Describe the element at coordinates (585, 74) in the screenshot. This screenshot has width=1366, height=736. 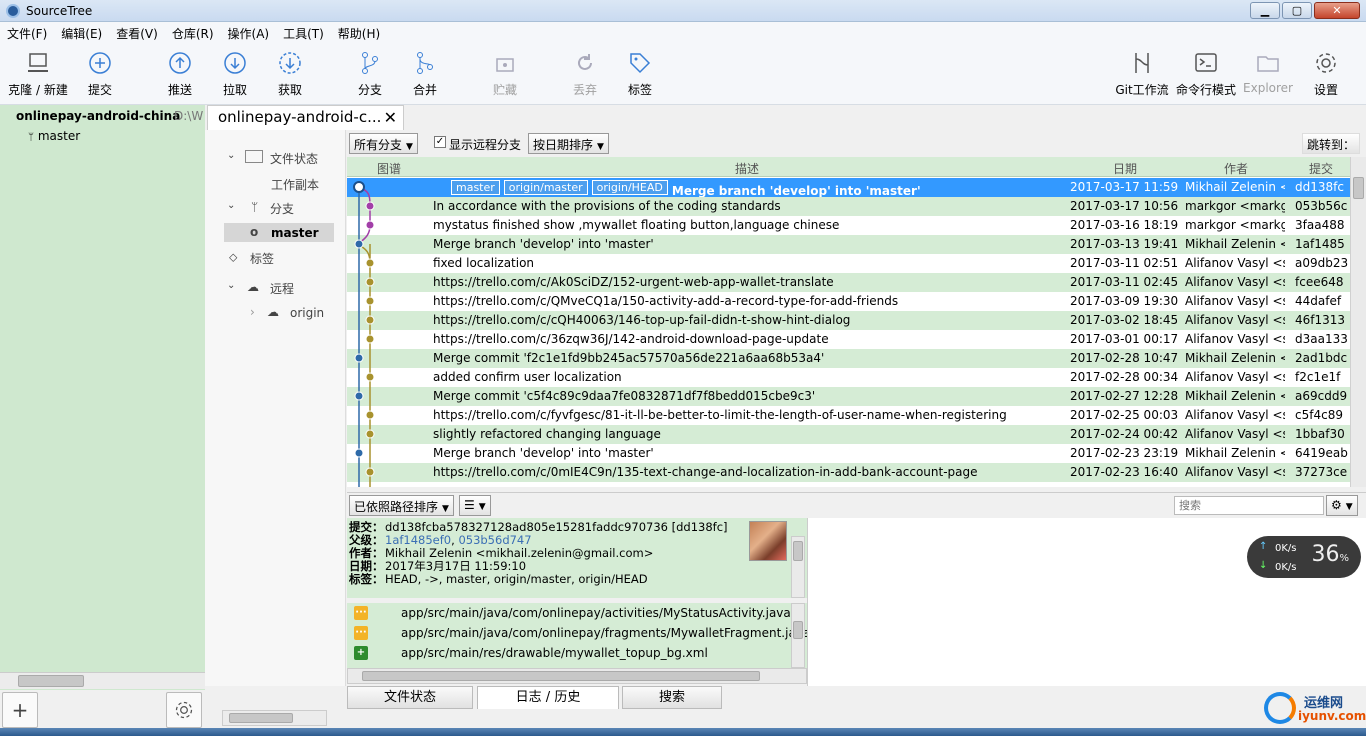
I see `discard-button: 丢弃` at that location.